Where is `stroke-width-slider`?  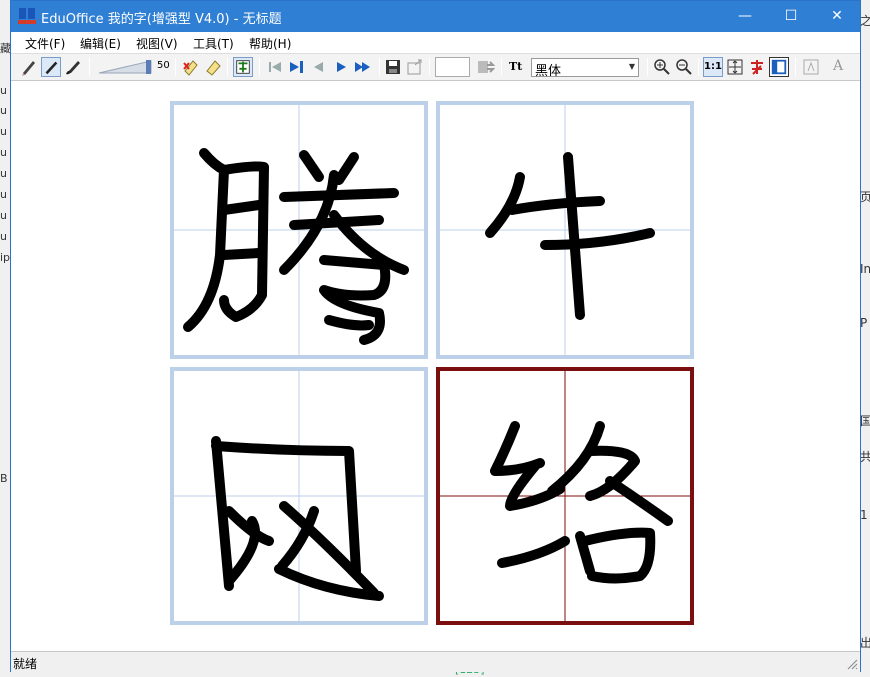
stroke-width-slider is located at coordinates (125, 67).